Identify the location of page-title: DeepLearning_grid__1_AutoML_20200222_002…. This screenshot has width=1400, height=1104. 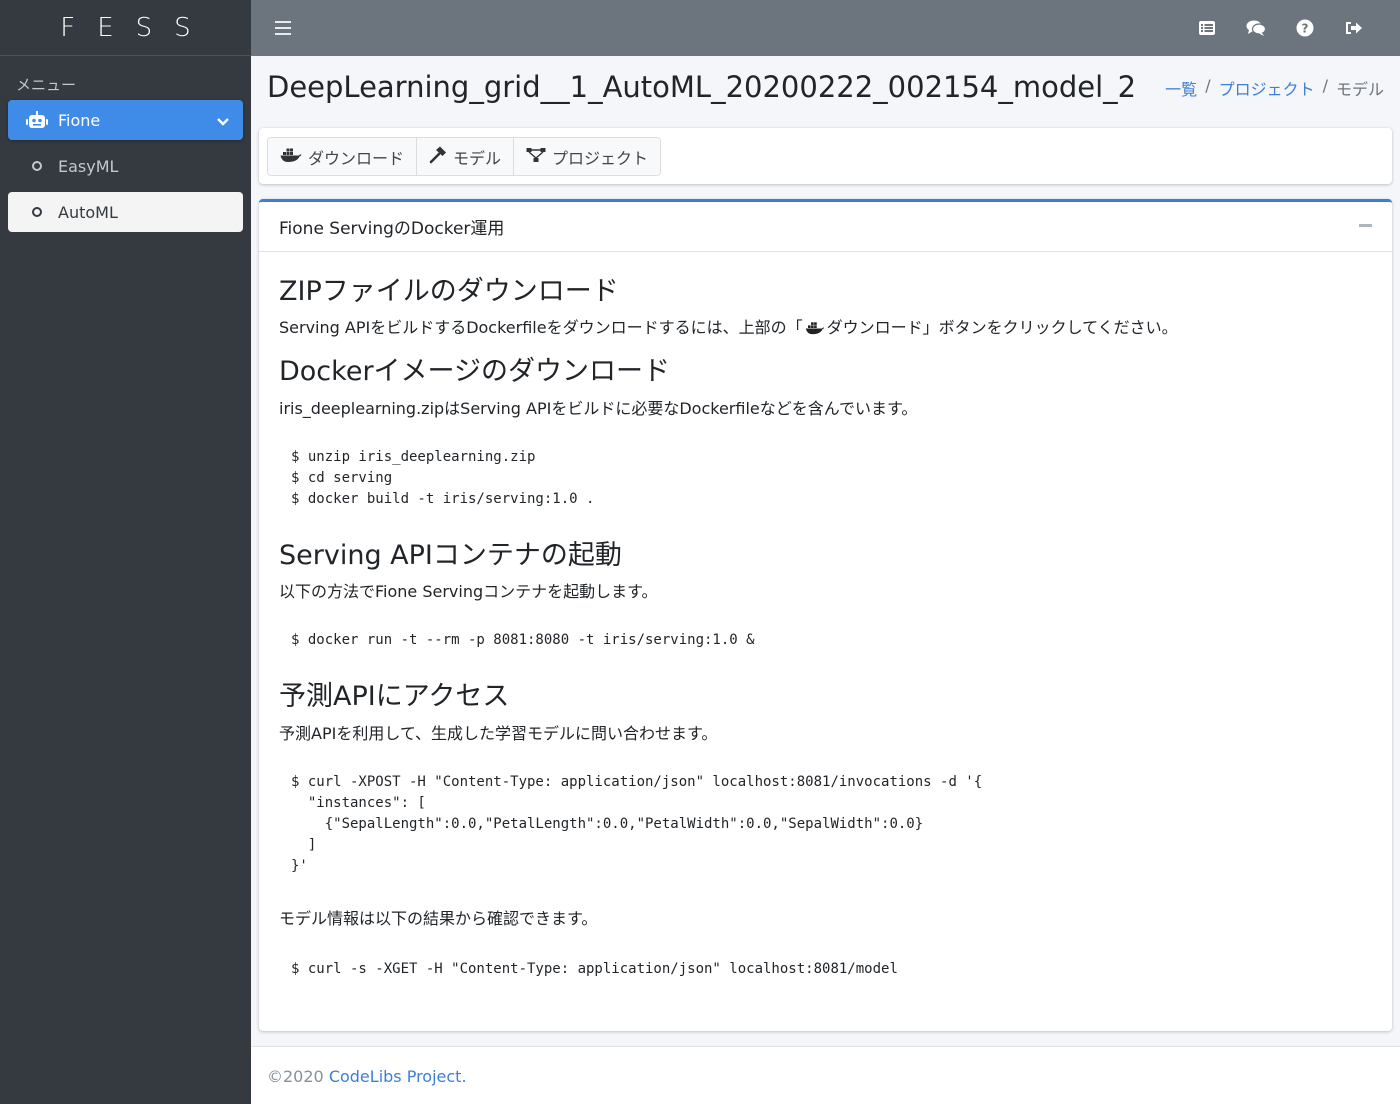
(702, 87).